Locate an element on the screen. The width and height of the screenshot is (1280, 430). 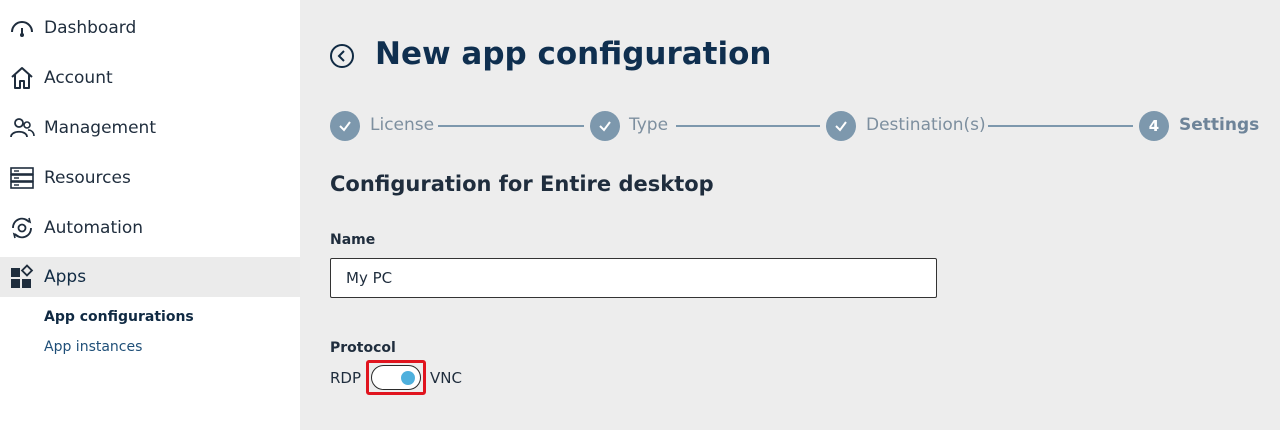
protocol-toggle is located at coordinates (396, 377).